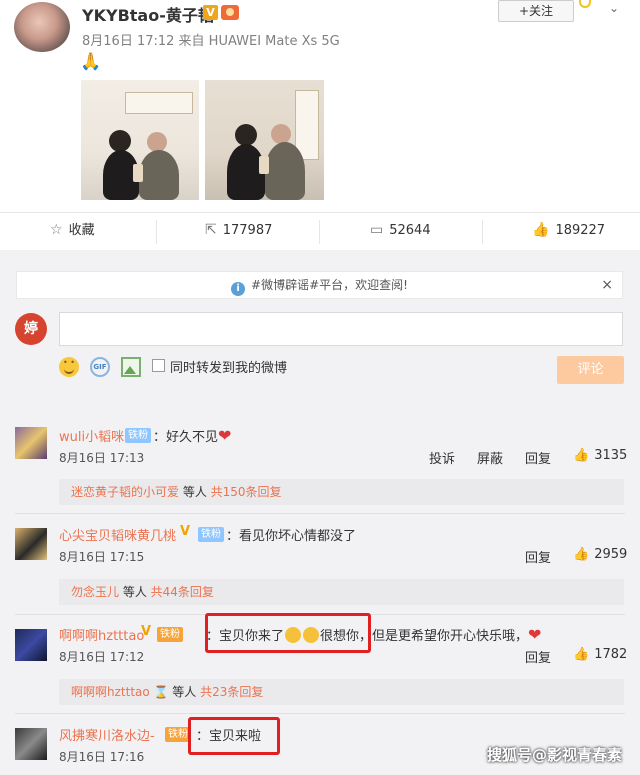  I want to click on report-button: 投诉, so click(442, 457).